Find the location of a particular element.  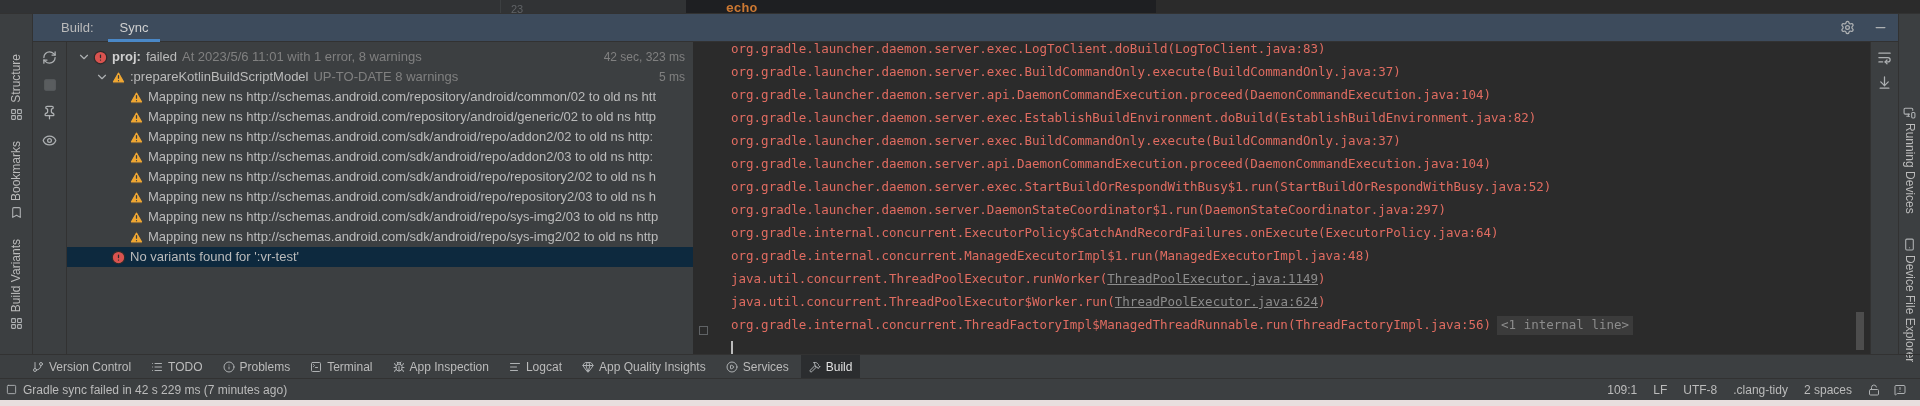

side-tab: Build Variants is located at coordinates (16, 284).